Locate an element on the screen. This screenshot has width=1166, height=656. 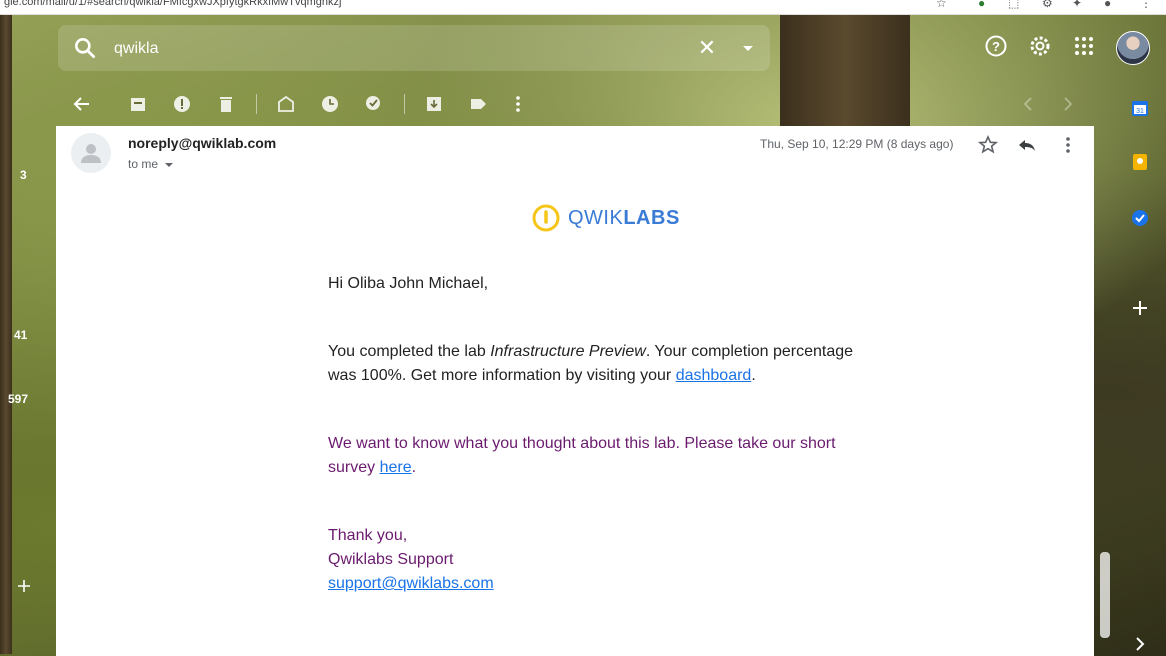
add-addon-plus-icon is located at coordinates (1140, 308).